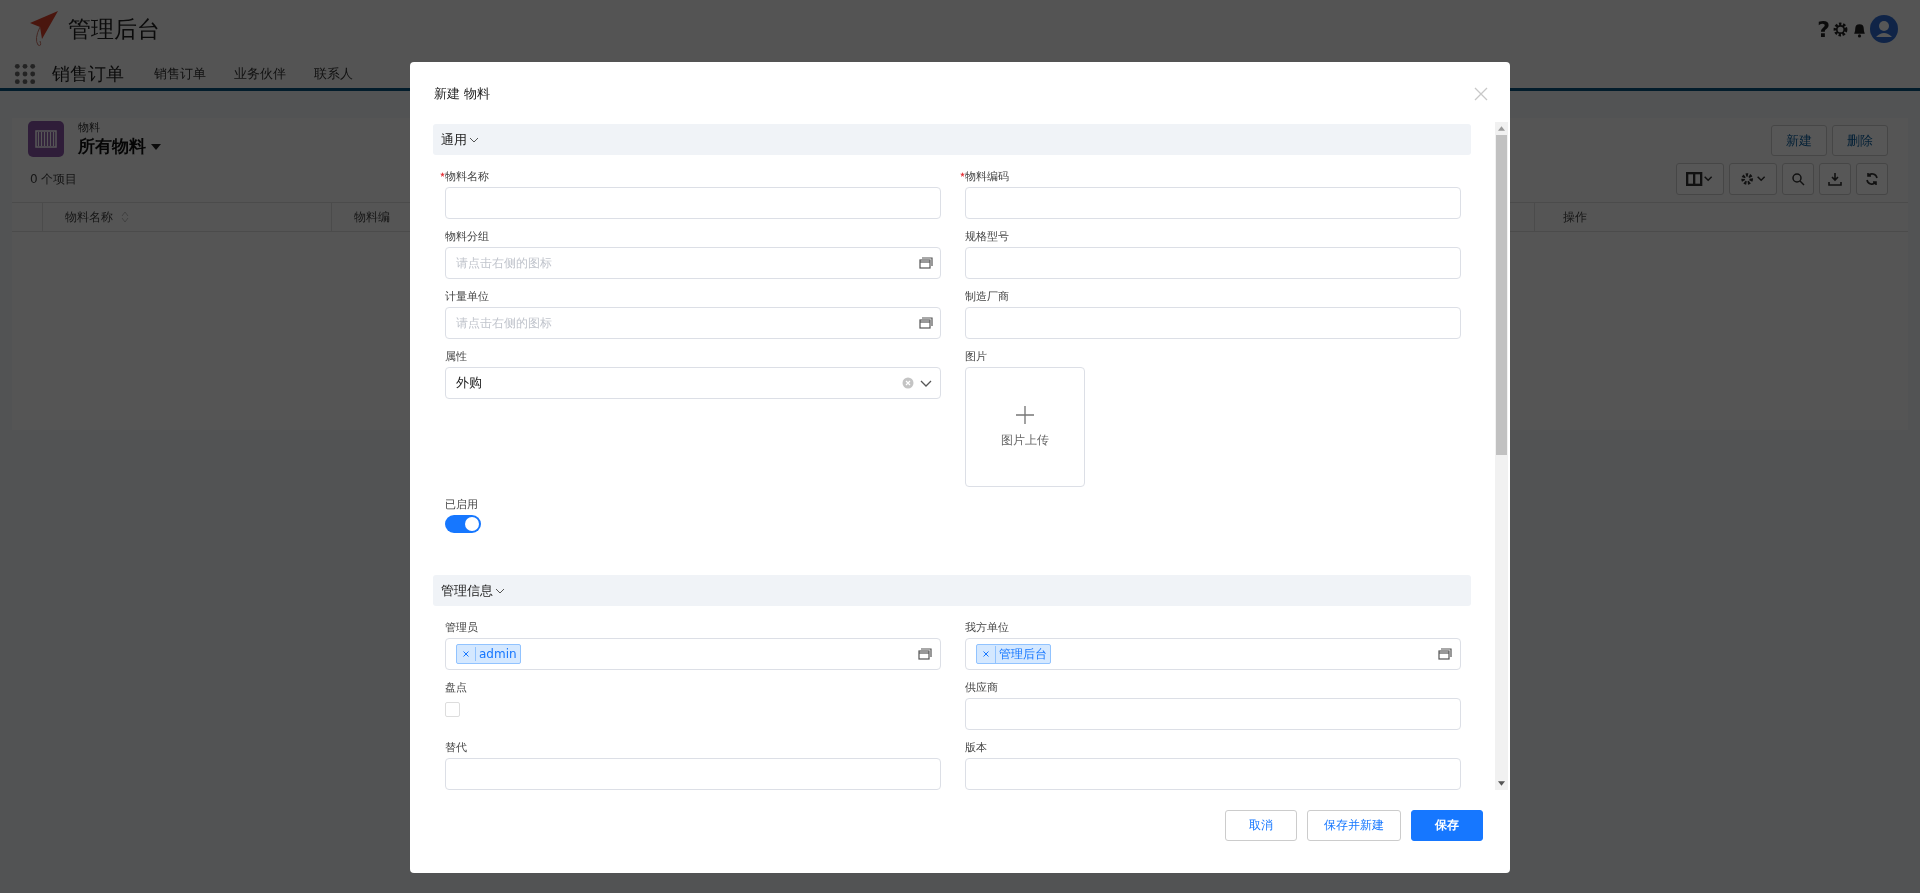 This screenshot has width=1920, height=893. Describe the element at coordinates (908, 383) in the screenshot. I see `clear-icon` at that location.